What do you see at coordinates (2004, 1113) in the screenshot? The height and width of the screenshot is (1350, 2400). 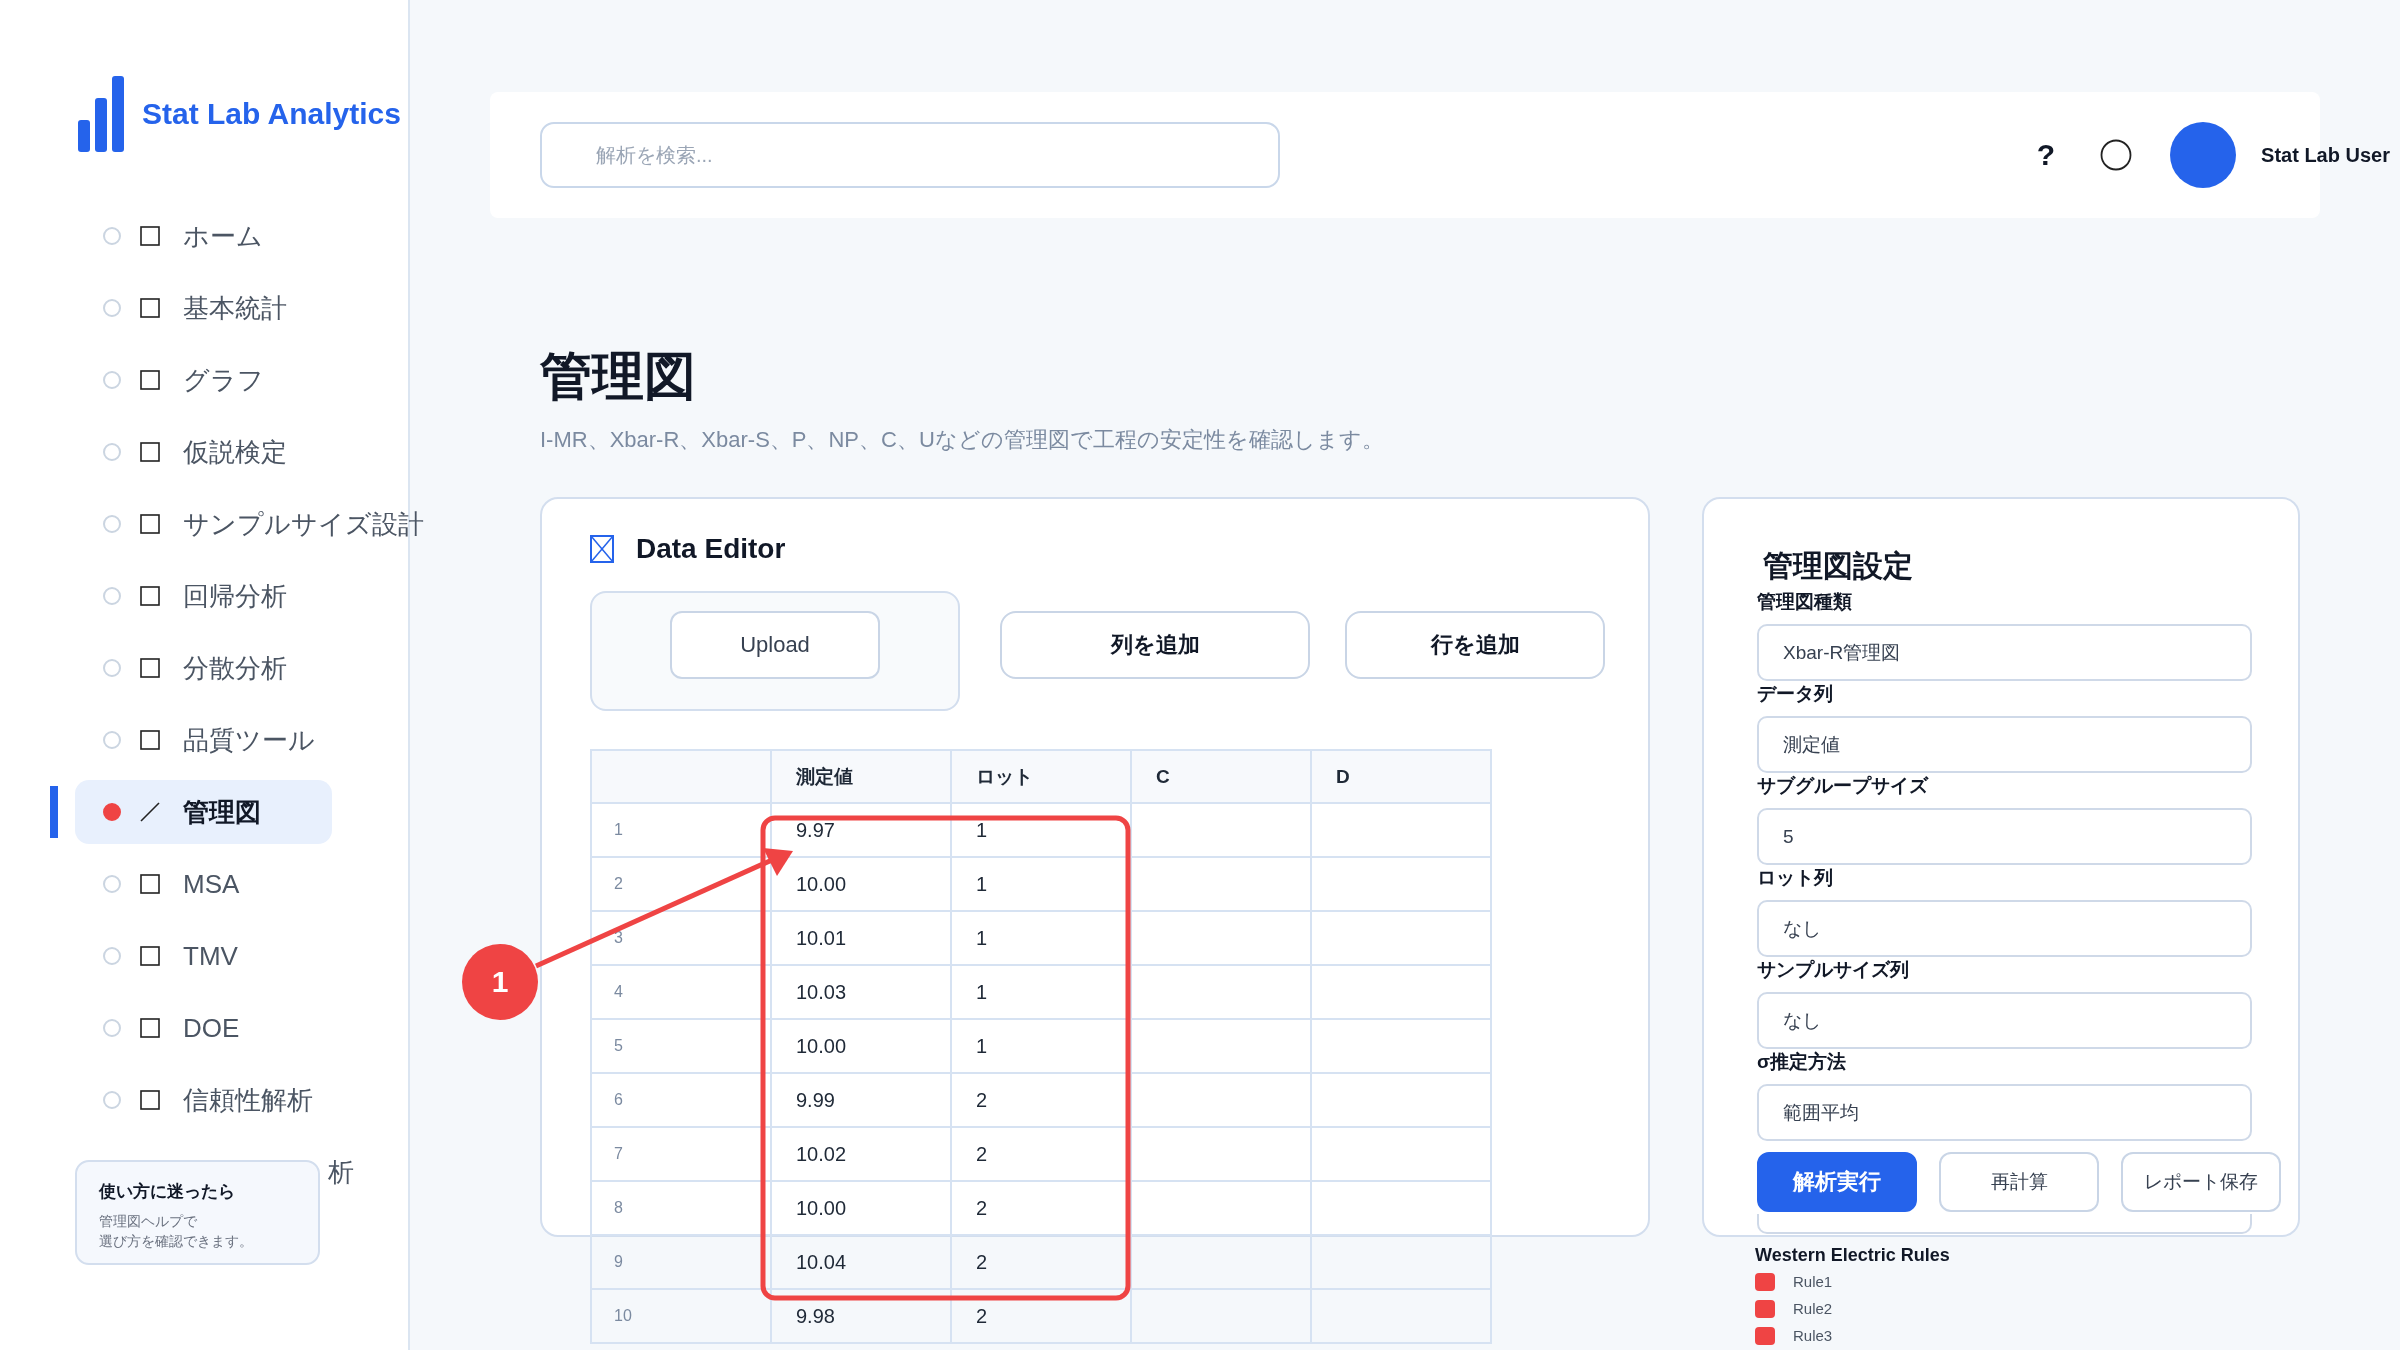 I see `input-field: 範囲平均` at bounding box center [2004, 1113].